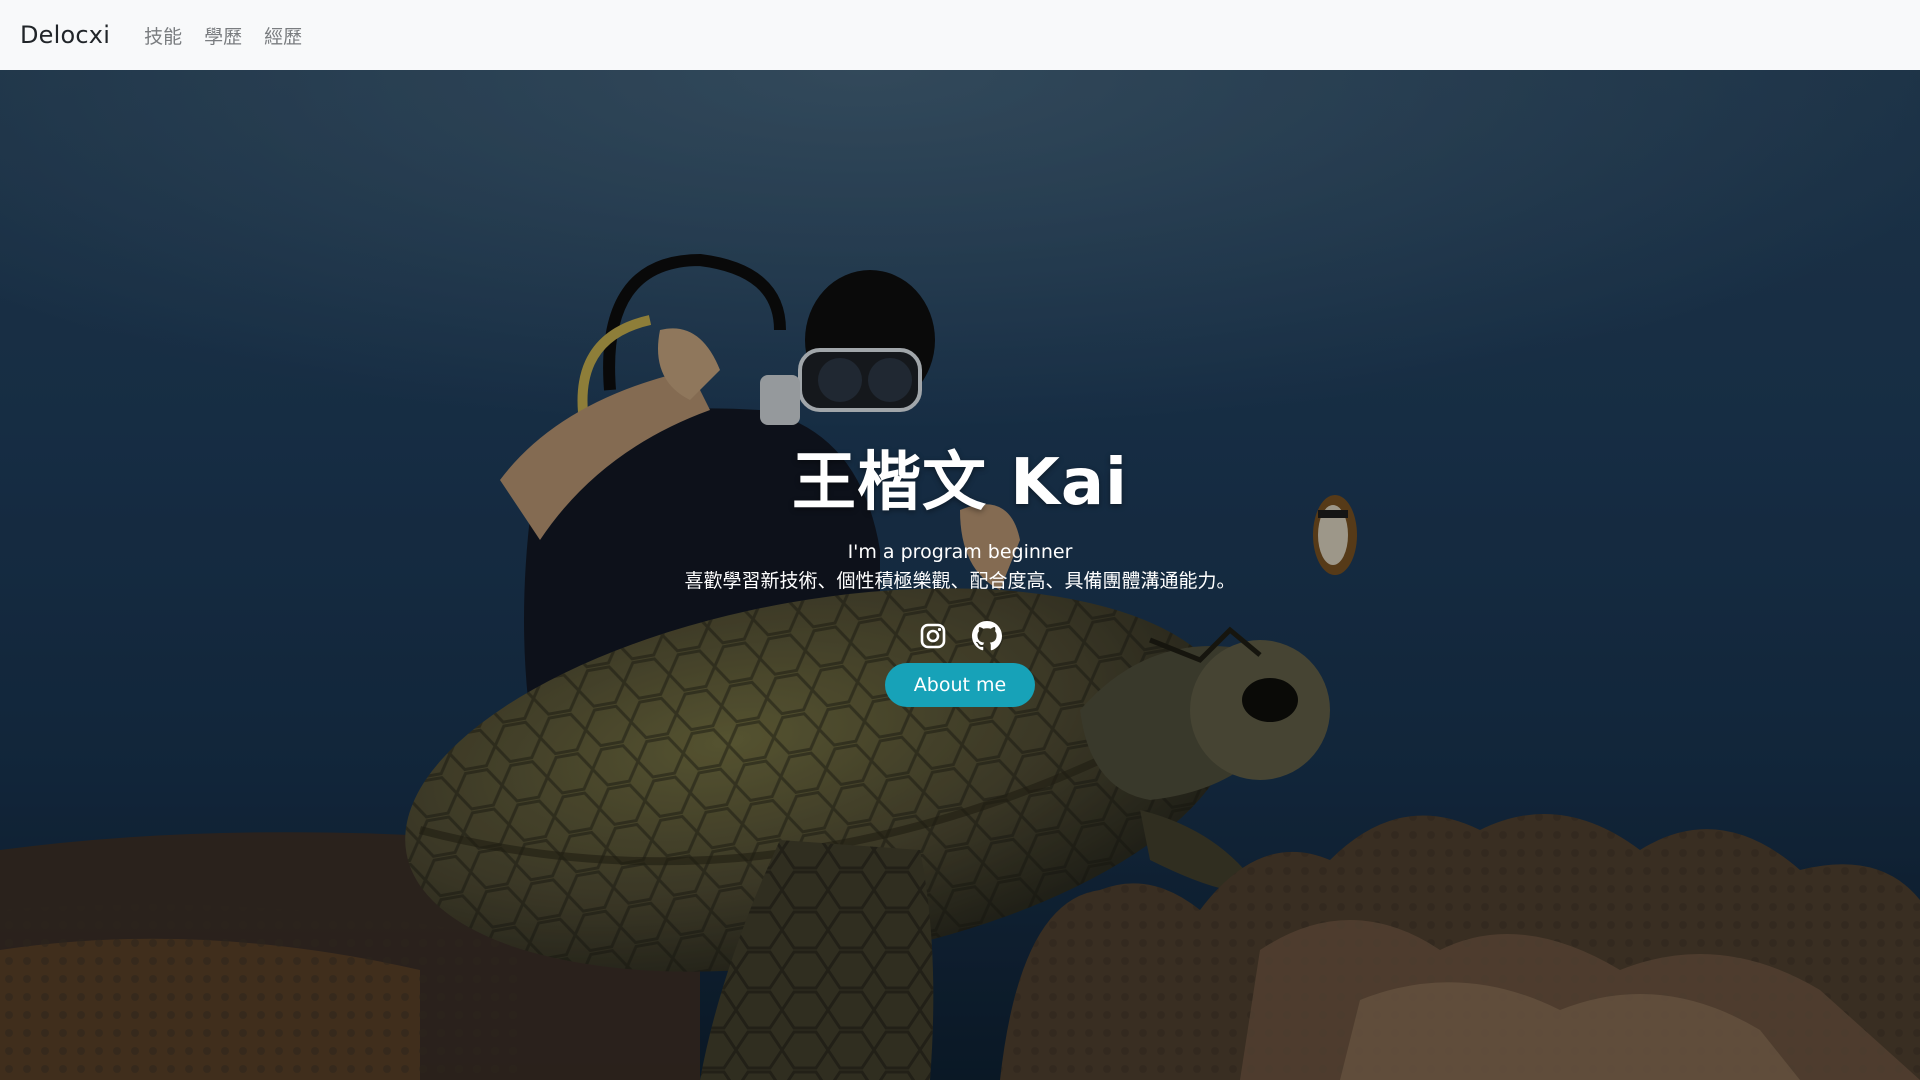  What do you see at coordinates (933, 636) in the screenshot?
I see `instagram-icon` at bounding box center [933, 636].